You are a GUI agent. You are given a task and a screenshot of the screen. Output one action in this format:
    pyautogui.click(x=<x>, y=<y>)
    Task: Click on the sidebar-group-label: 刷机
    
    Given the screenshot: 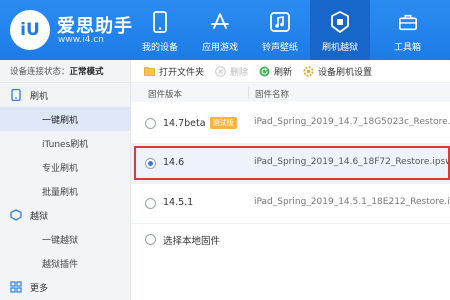 What is the action you would take?
    pyautogui.click(x=39, y=96)
    